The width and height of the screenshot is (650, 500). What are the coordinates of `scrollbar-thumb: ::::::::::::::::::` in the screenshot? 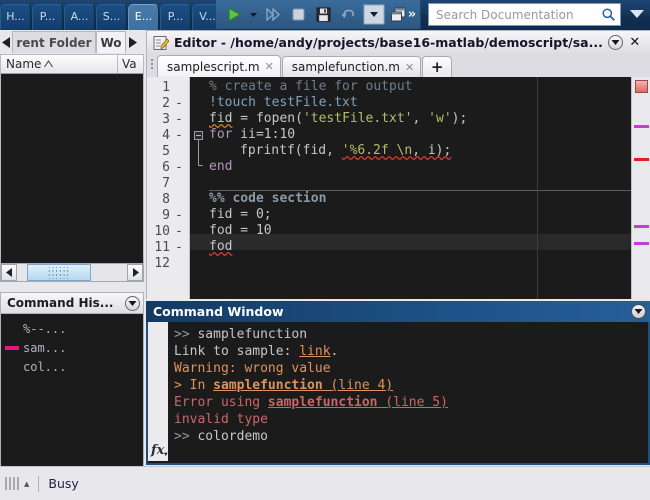 It's located at (59, 272).